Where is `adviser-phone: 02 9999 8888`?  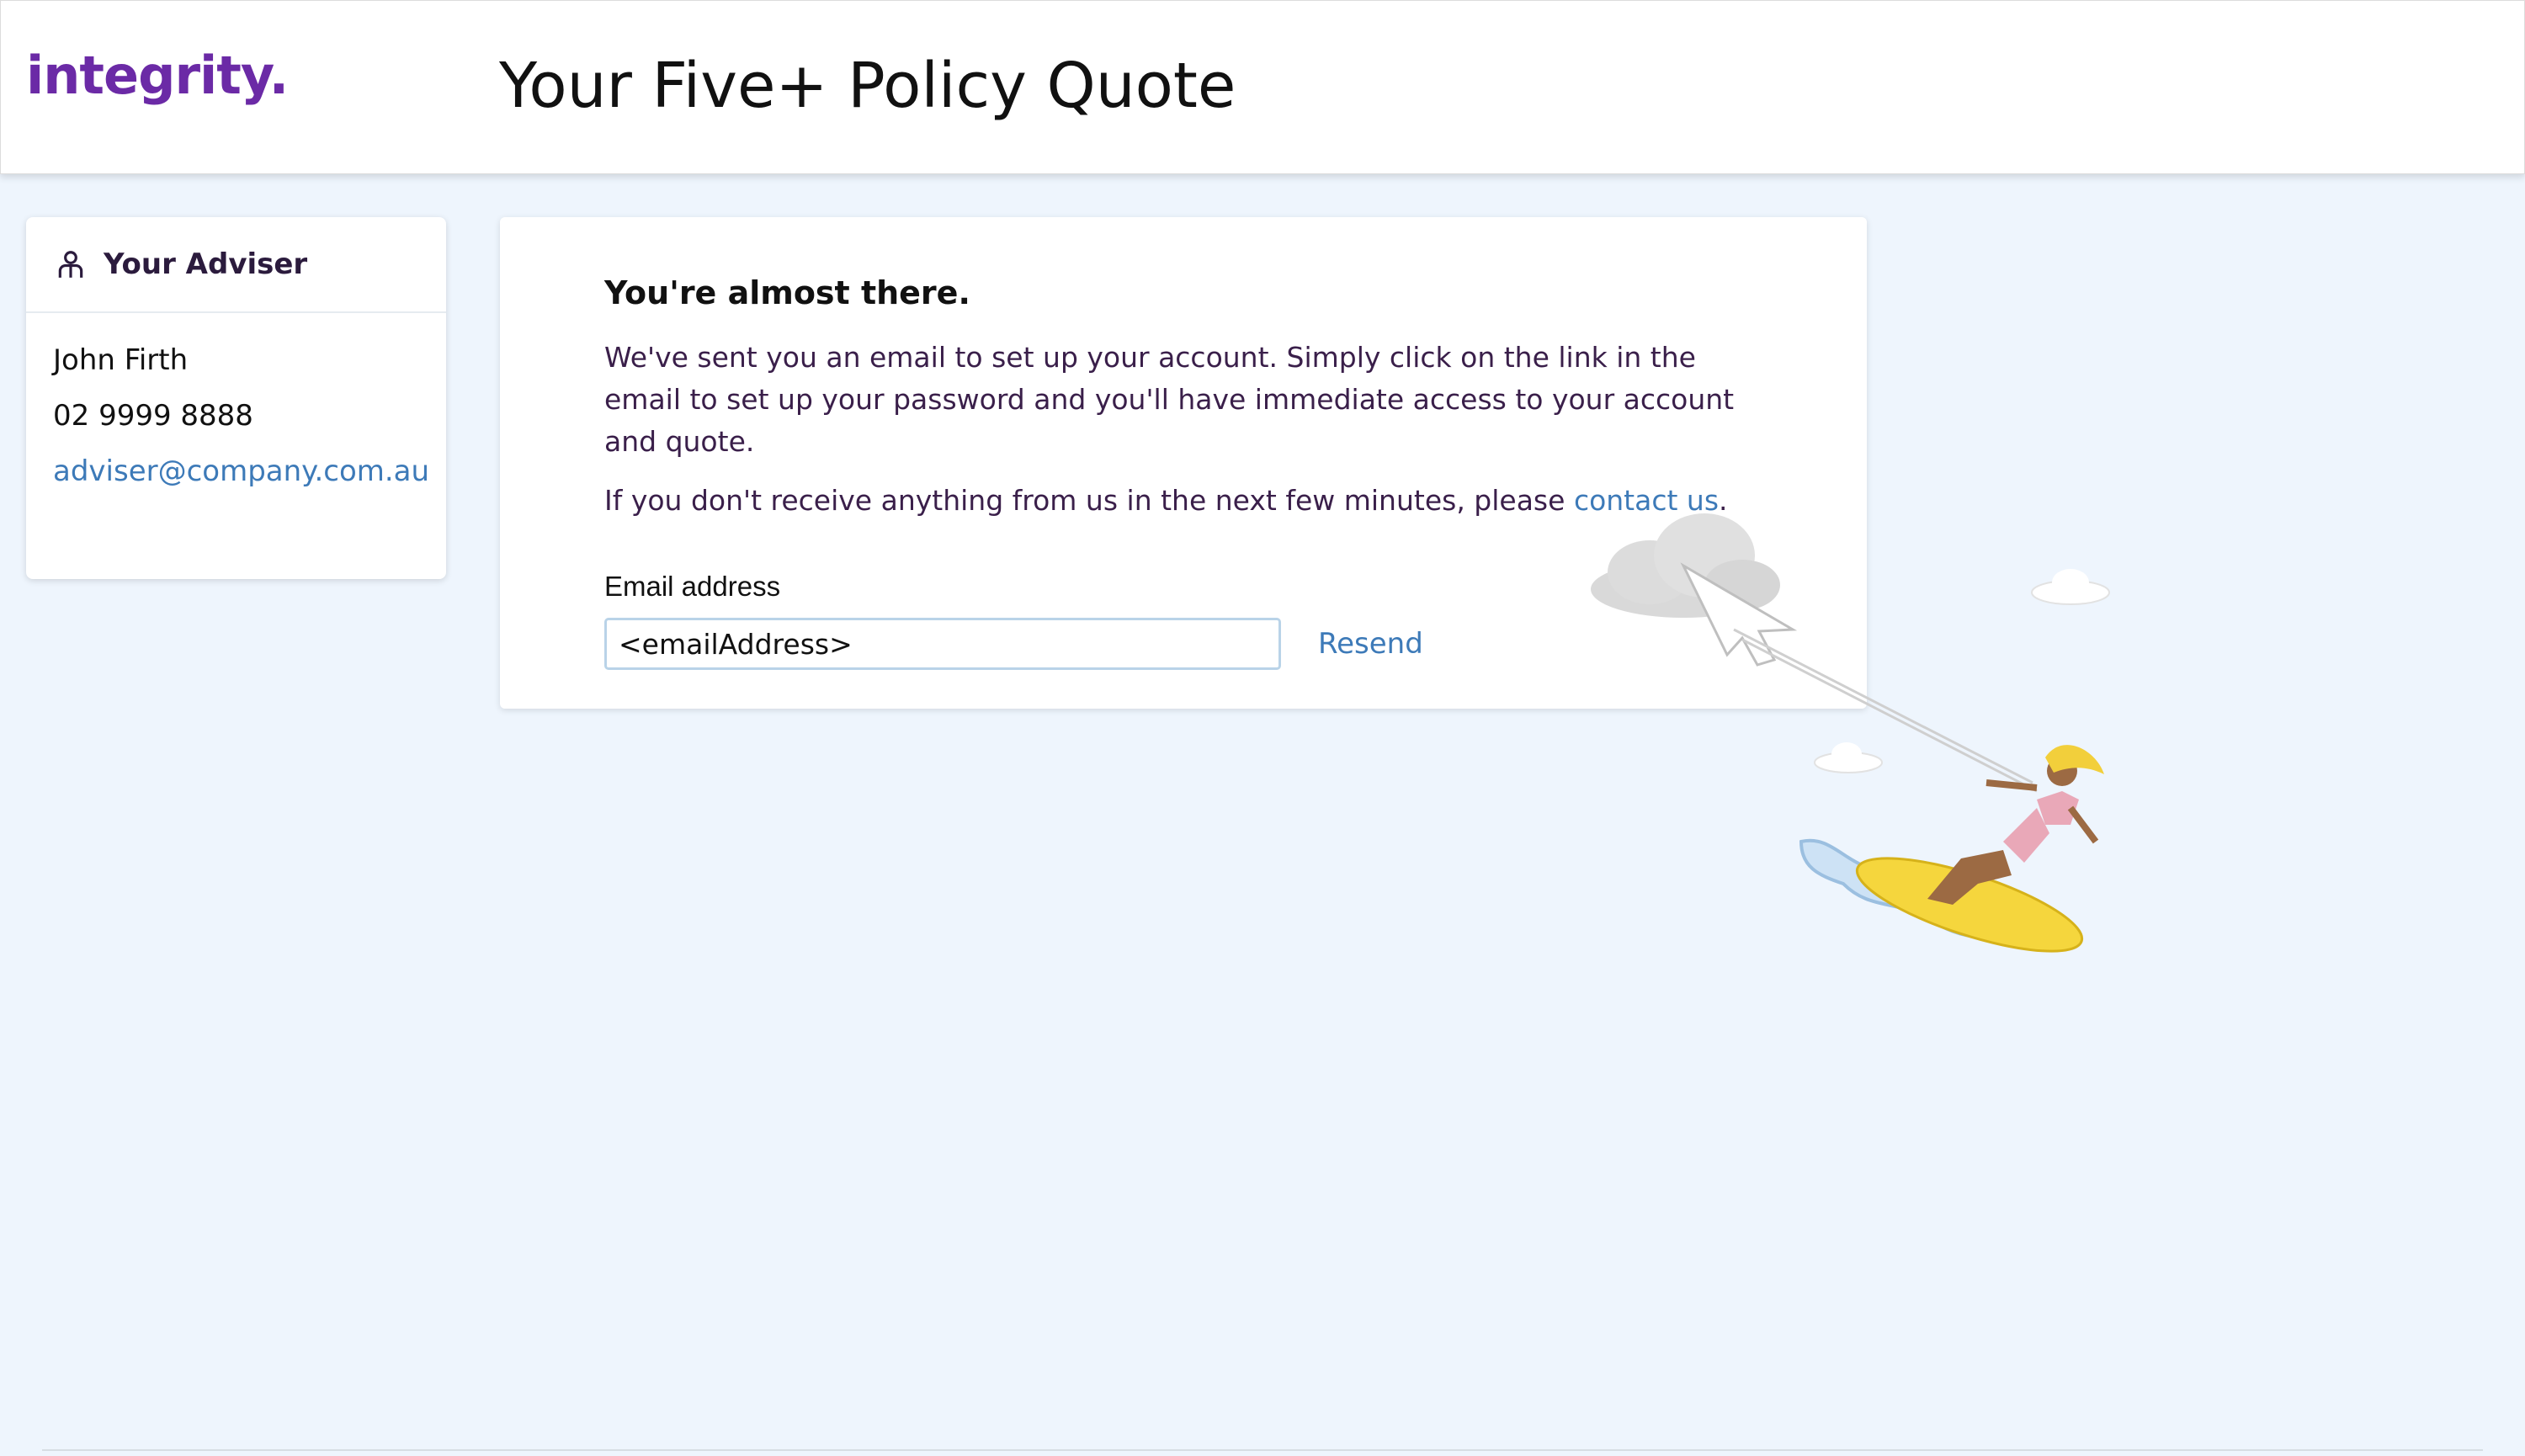
adviser-phone: 02 9999 8888 is located at coordinates (153, 416).